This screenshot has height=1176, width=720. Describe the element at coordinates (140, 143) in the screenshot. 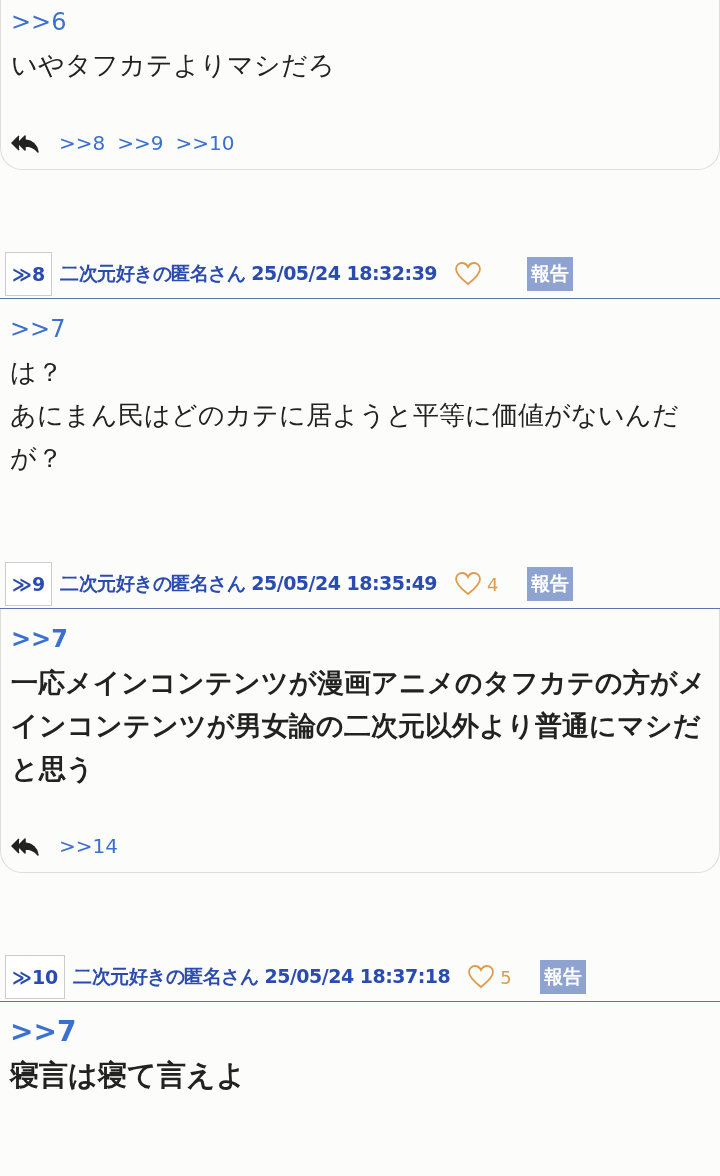

I see `reply-link: >>9` at that location.